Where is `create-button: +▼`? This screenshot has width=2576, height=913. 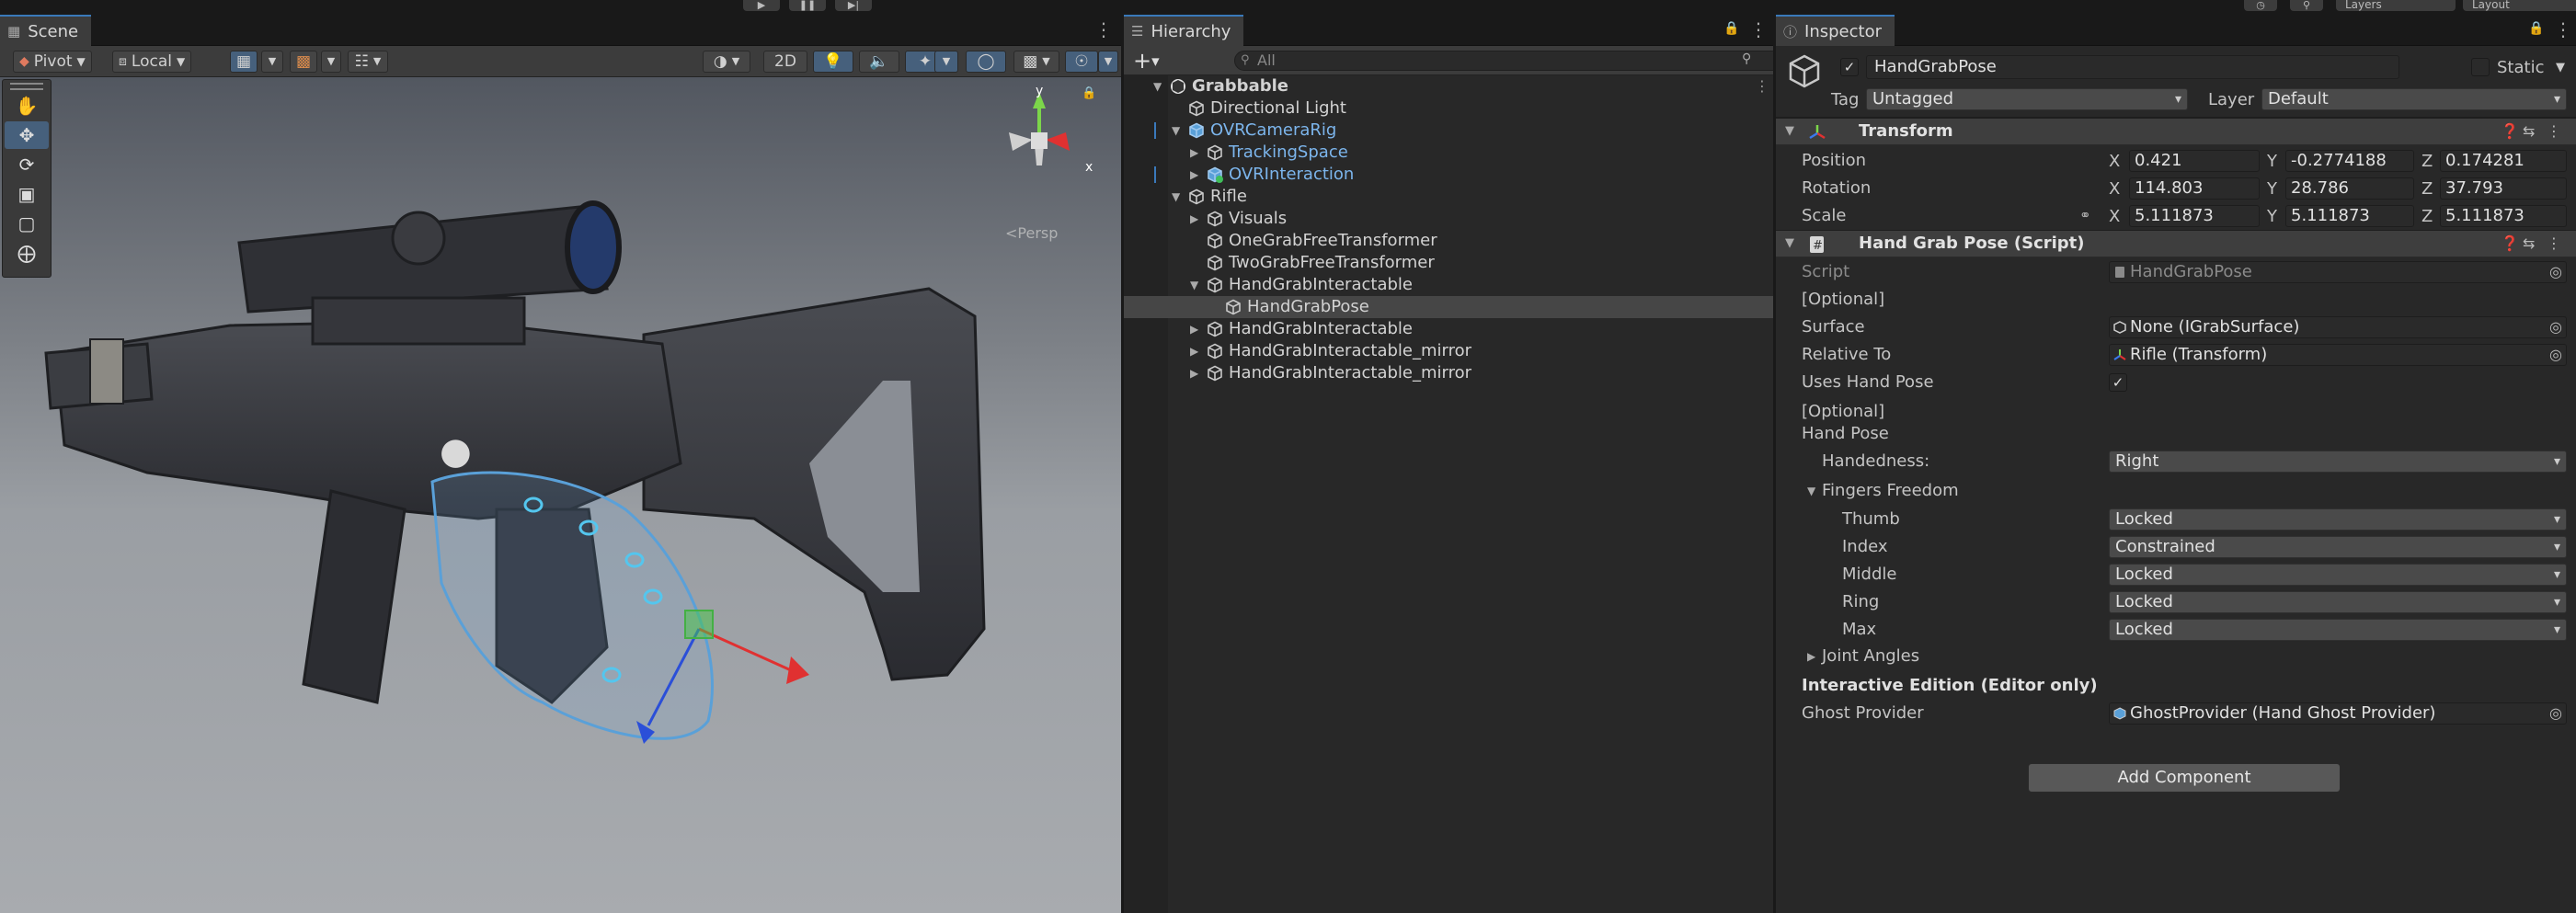
create-button: +▼ is located at coordinates (1146, 61).